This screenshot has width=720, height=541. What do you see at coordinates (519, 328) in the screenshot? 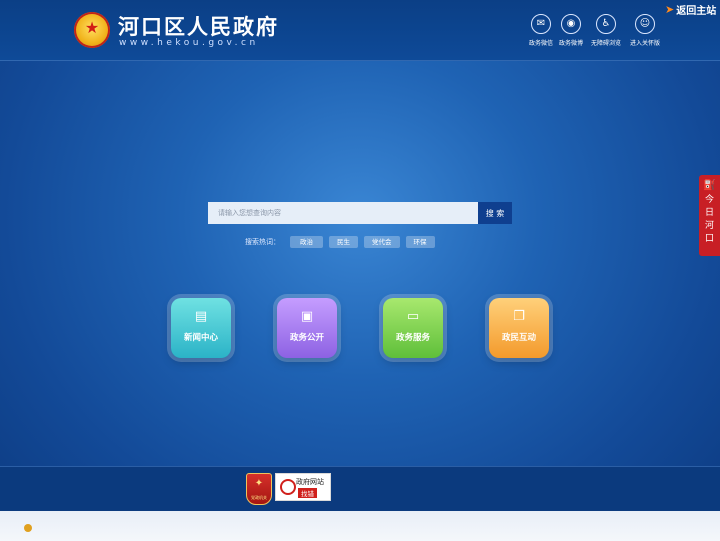
I see `tile-public-interaction: ❐ 政民互动` at bounding box center [519, 328].